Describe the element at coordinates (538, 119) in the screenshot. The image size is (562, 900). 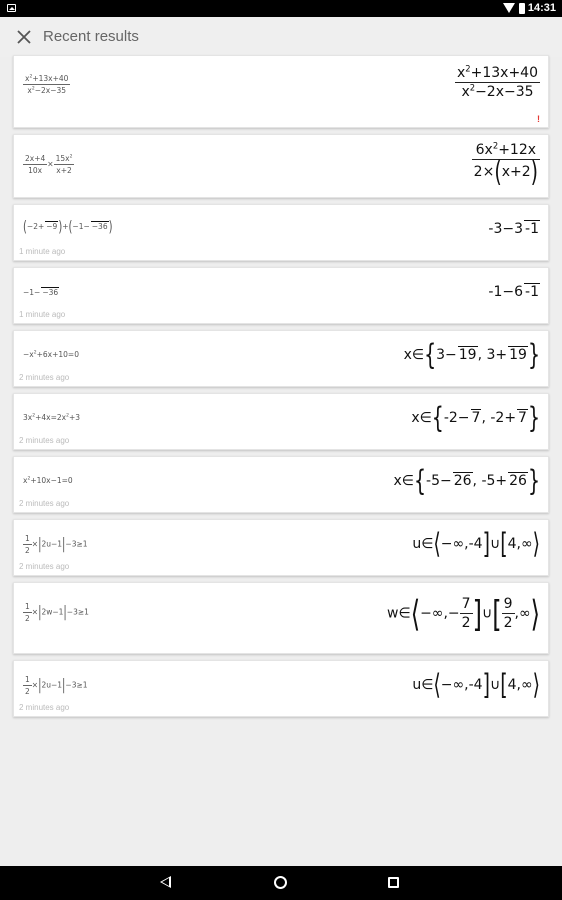
I see `warning-icon: !` at that location.